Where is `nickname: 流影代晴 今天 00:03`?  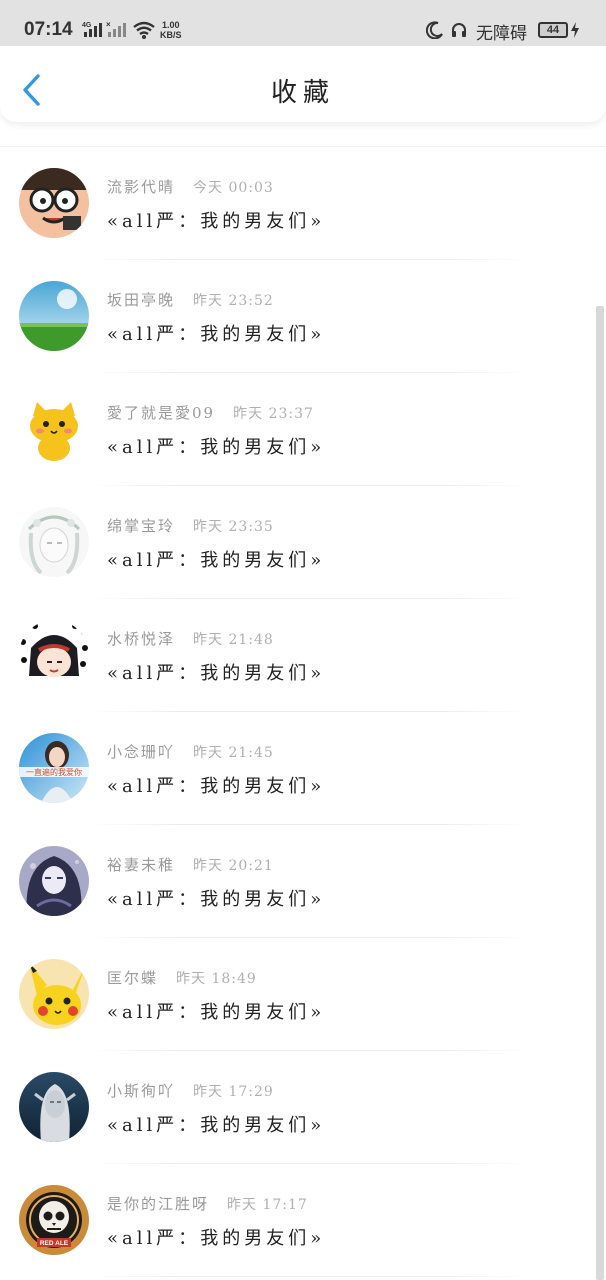 nickname: 流影代晴 今天 00:03 is located at coordinates (190, 186).